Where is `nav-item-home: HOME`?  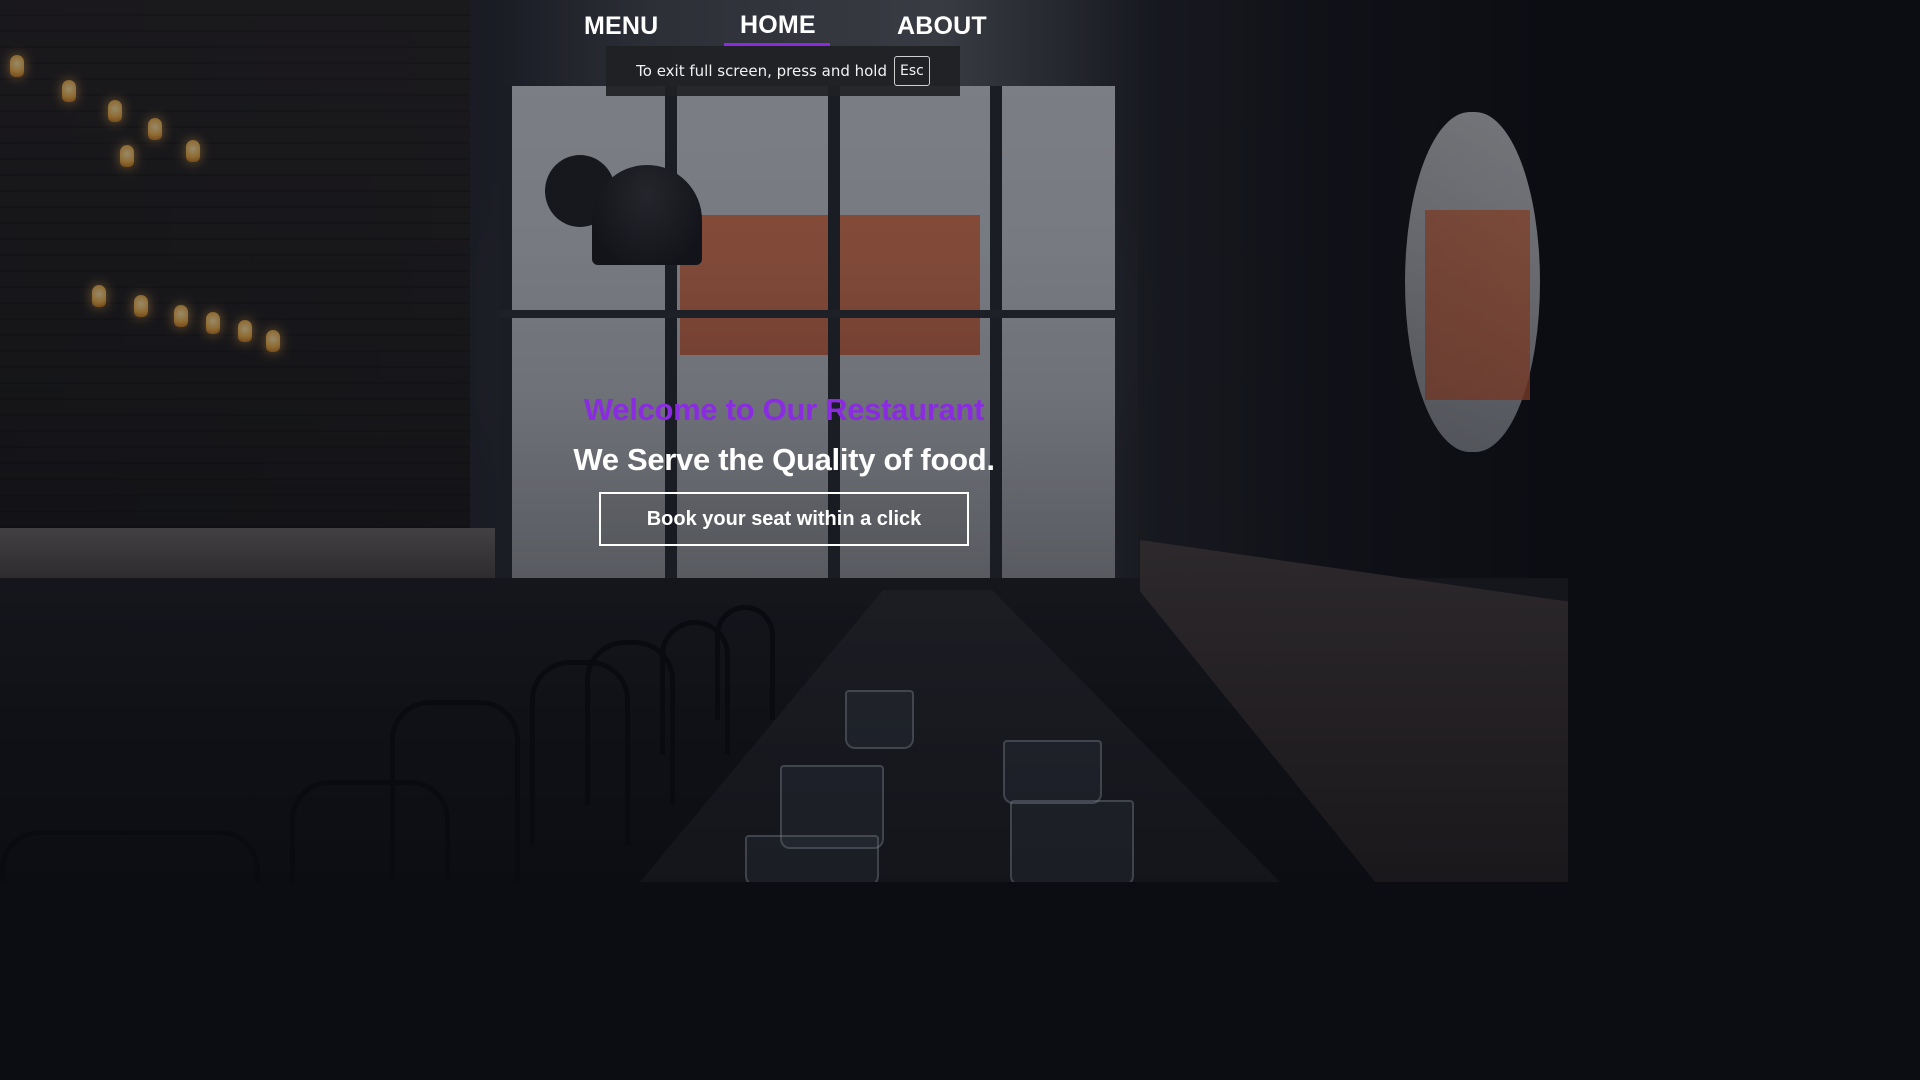
nav-item-home: HOME is located at coordinates (778, 25).